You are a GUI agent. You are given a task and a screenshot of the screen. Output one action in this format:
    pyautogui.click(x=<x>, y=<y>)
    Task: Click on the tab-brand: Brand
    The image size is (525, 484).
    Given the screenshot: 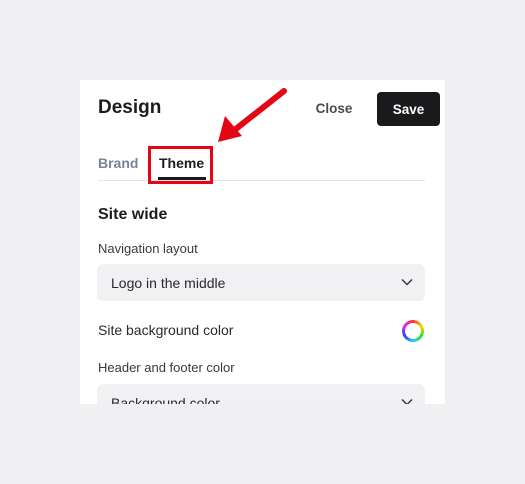 What is the action you would take?
    pyautogui.click(x=118, y=163)
    